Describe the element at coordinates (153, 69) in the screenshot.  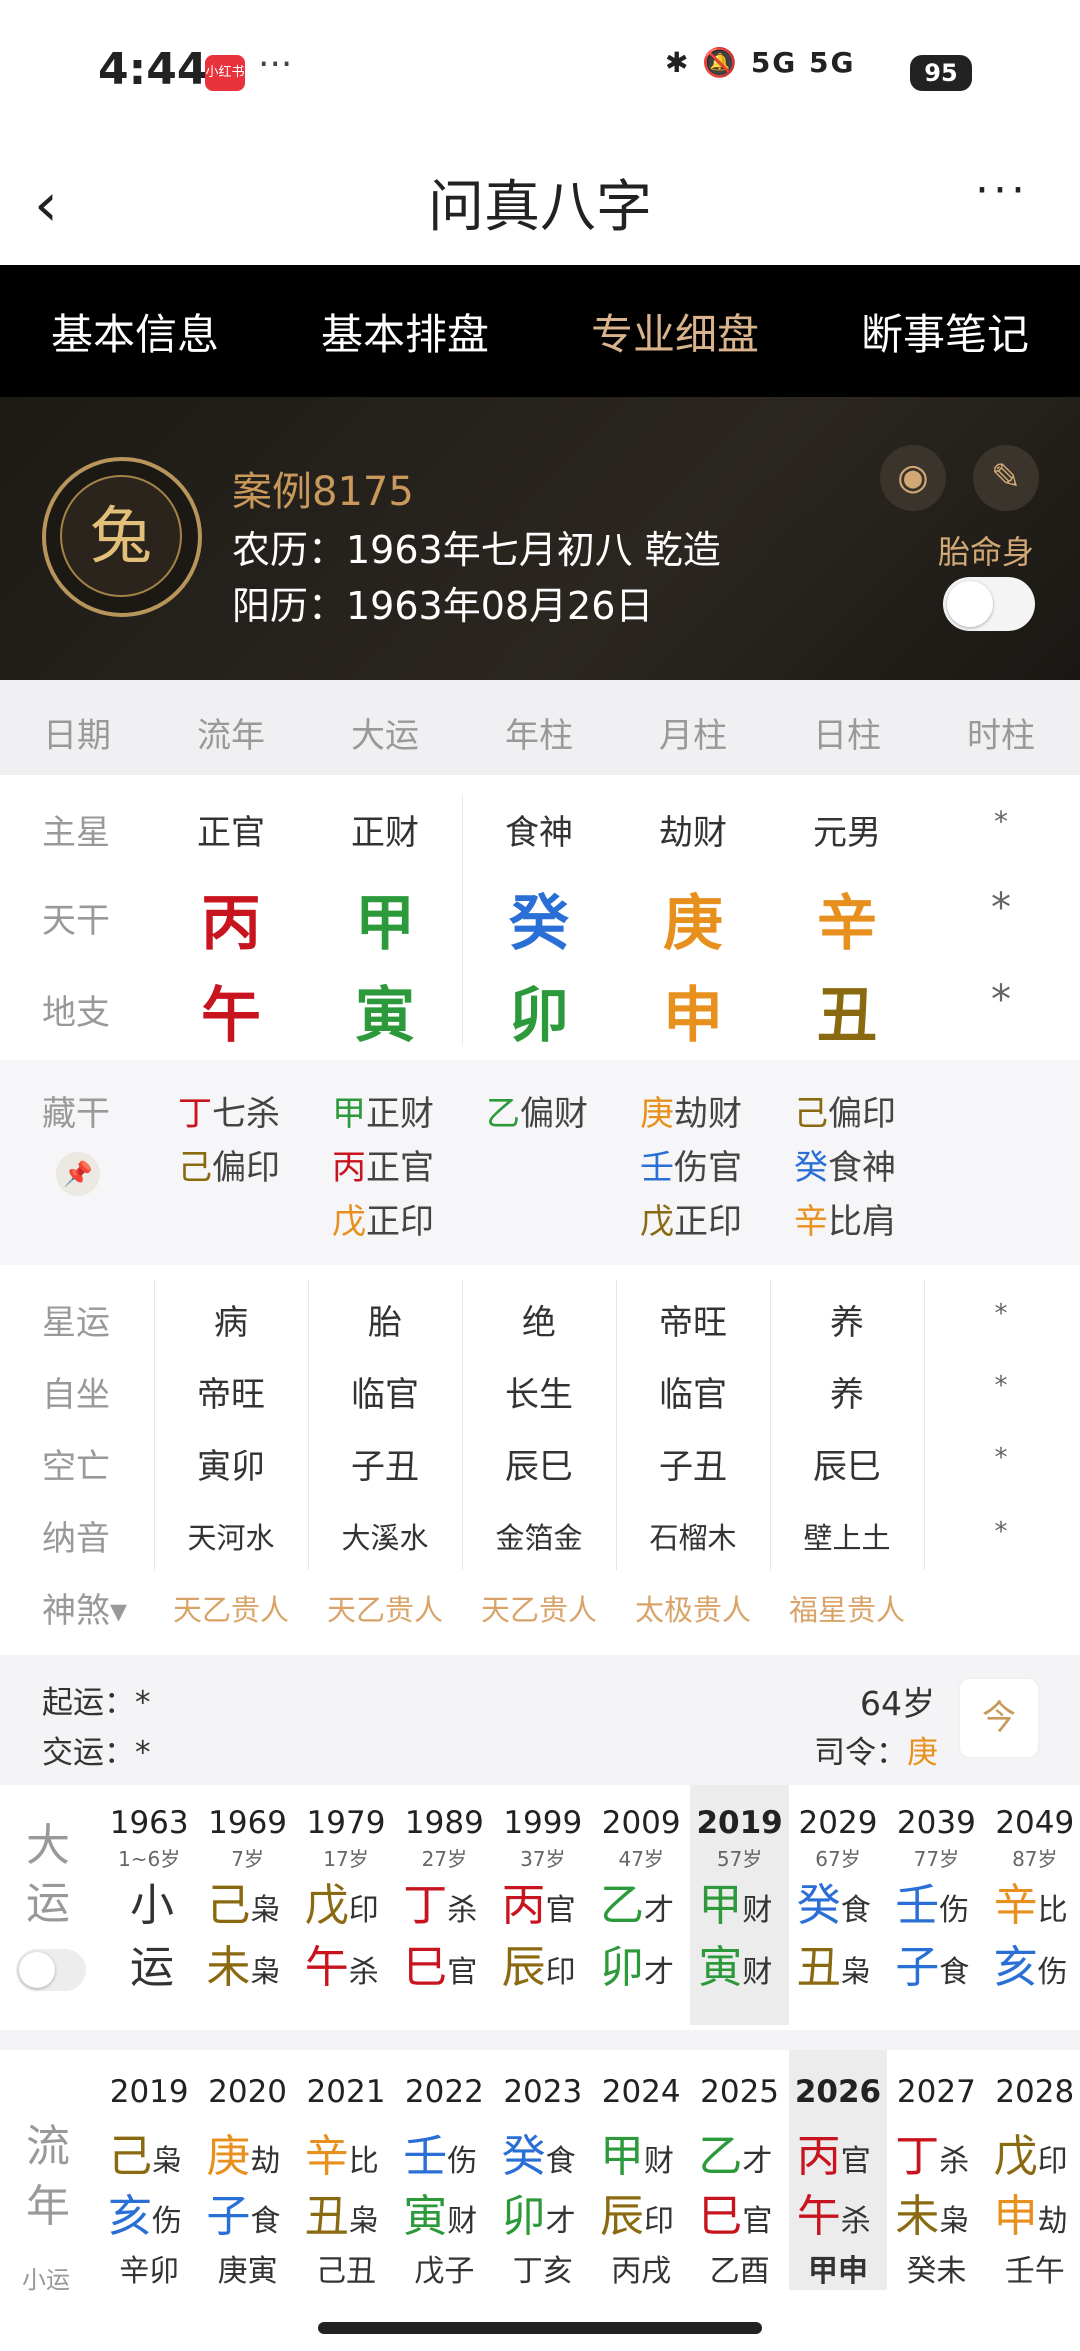
I see `status-time: 4:44` at that location.